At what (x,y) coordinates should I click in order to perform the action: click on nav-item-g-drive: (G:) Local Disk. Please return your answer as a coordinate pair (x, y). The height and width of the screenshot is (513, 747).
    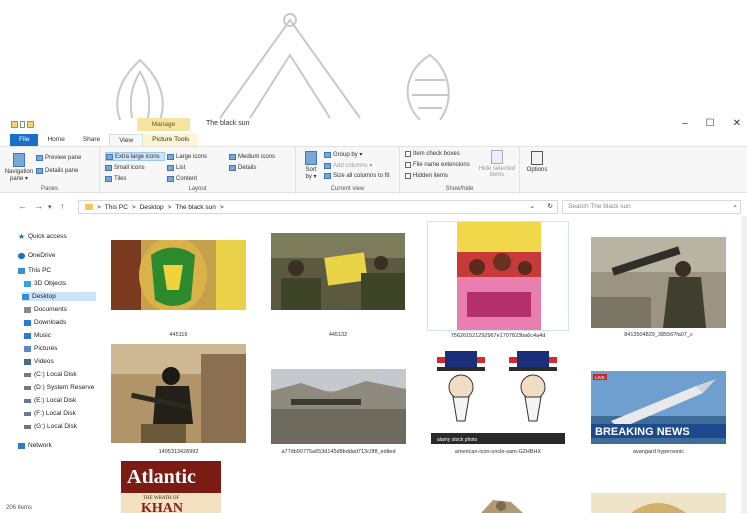
    Looking at the image, I should click on (50, 426).